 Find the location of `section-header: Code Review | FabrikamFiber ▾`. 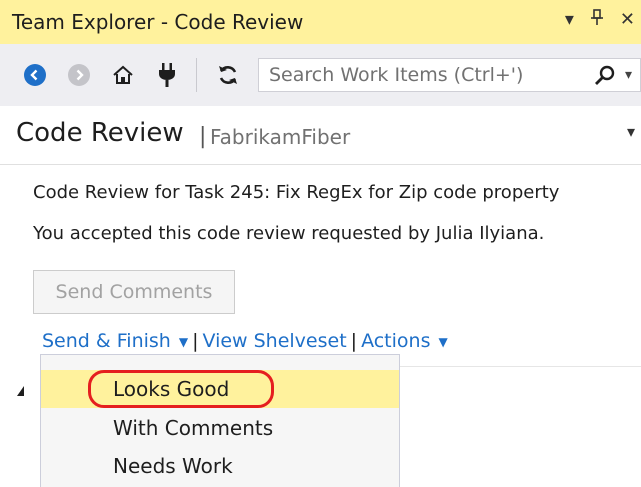

section-header: Code Review | FabrikamFiber ▾ is located at coordinates (320, 135).